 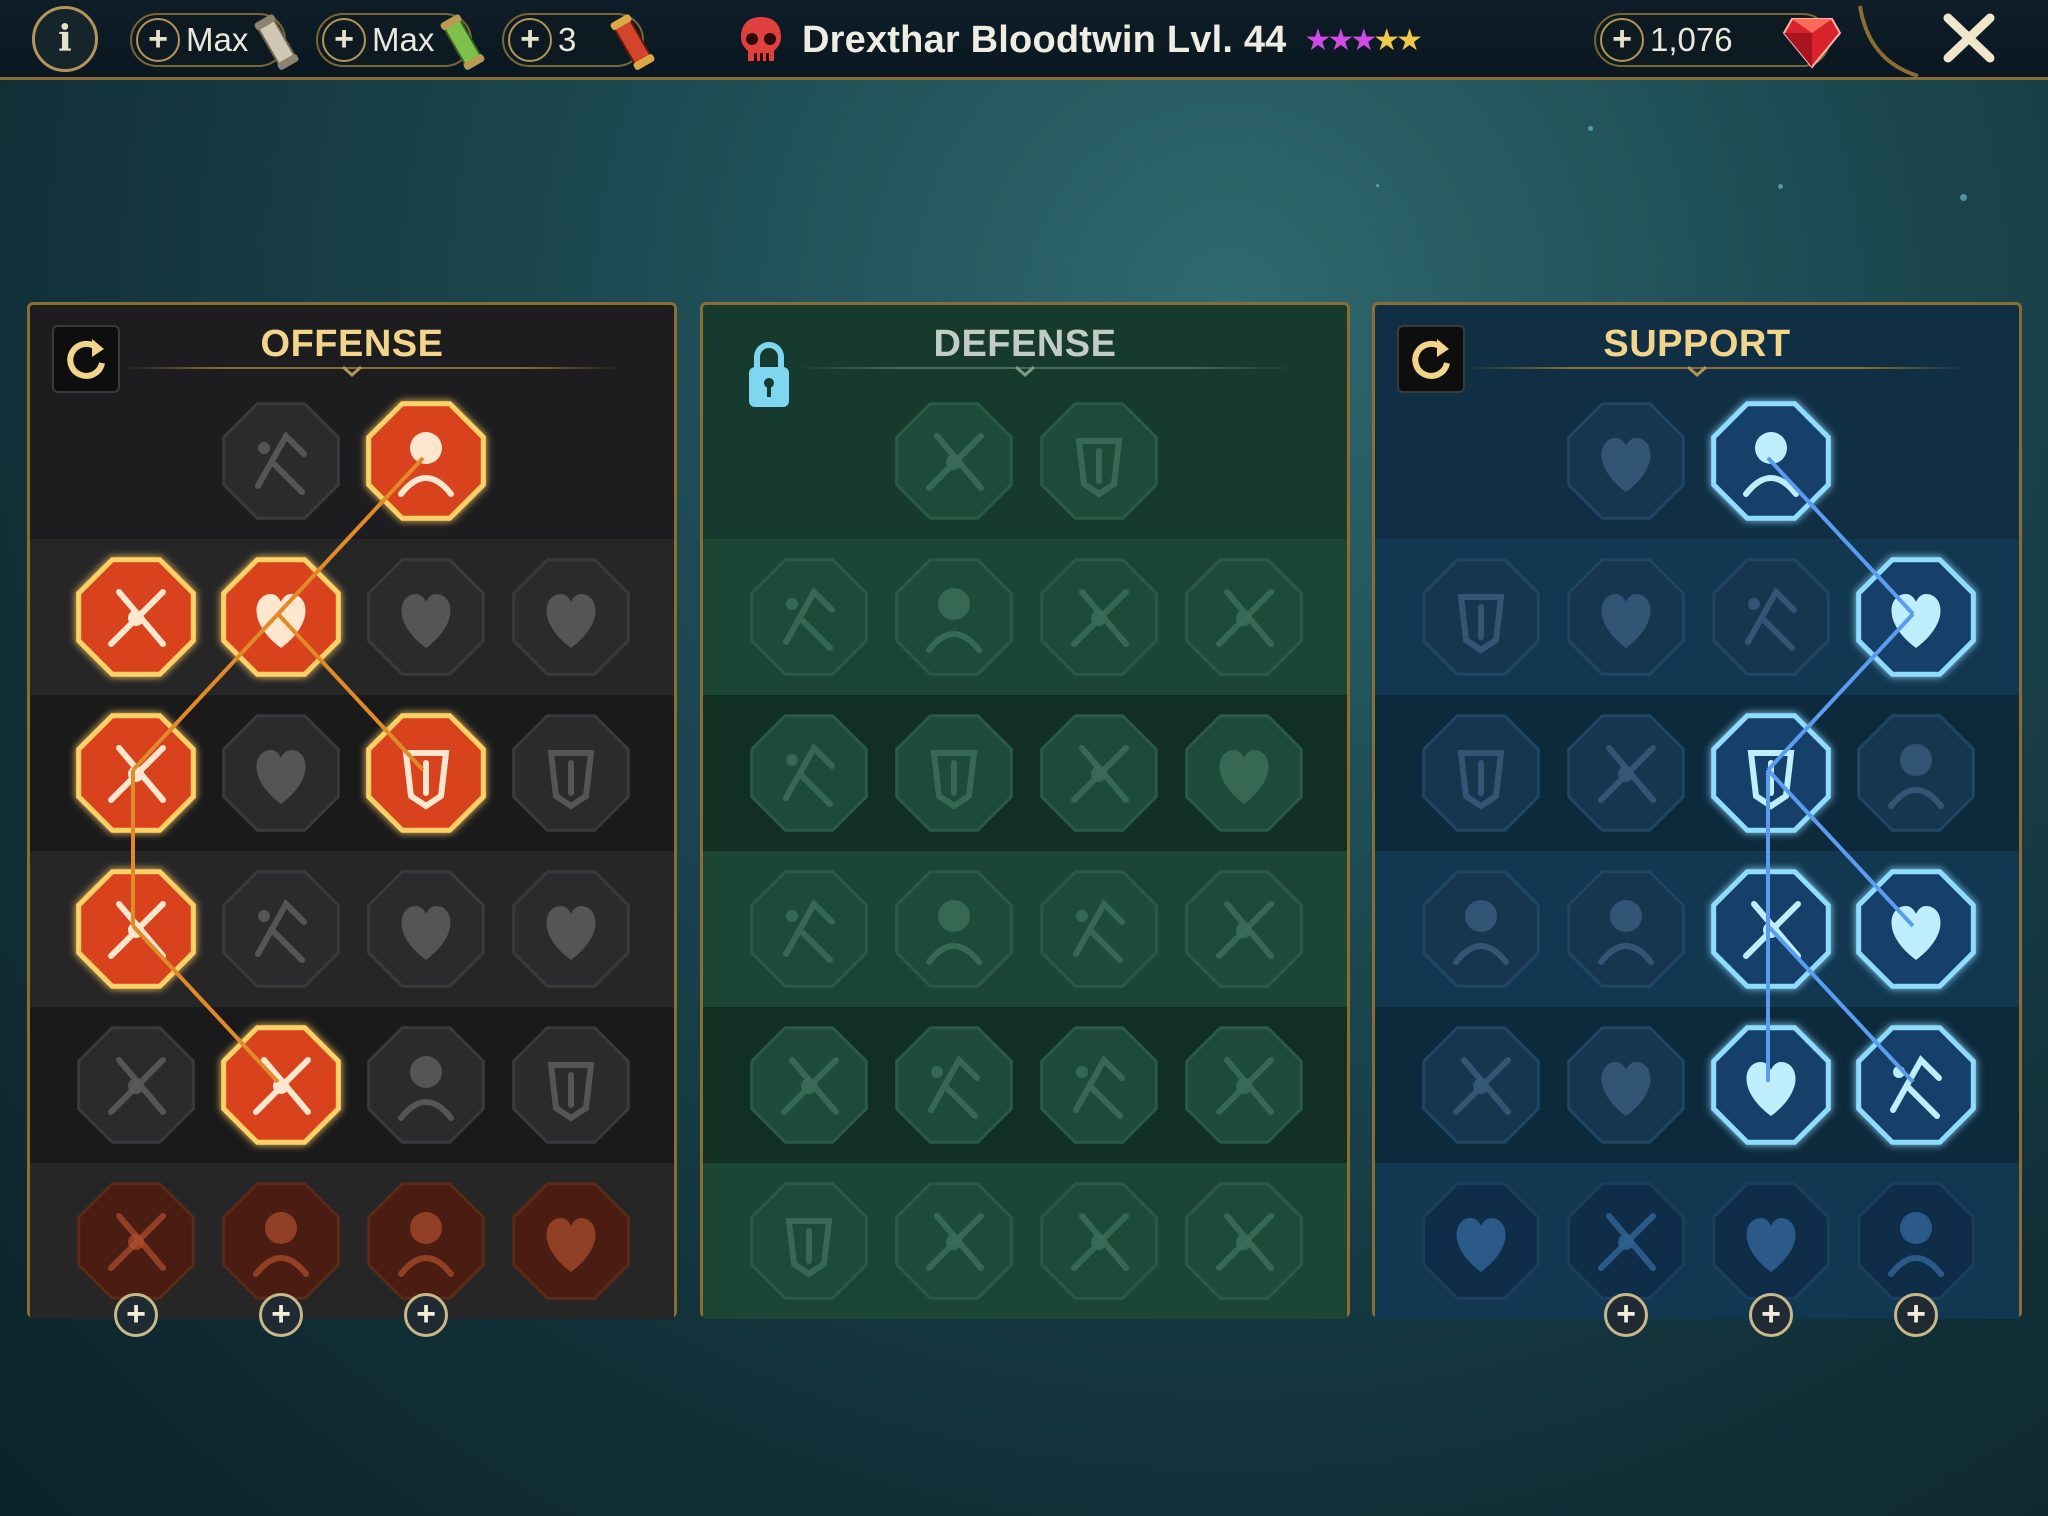 What do you see at coordinates (426, 461) in the screenshot?
I see `mastery-blade-strike-icon` at bounding box center [426, 461].